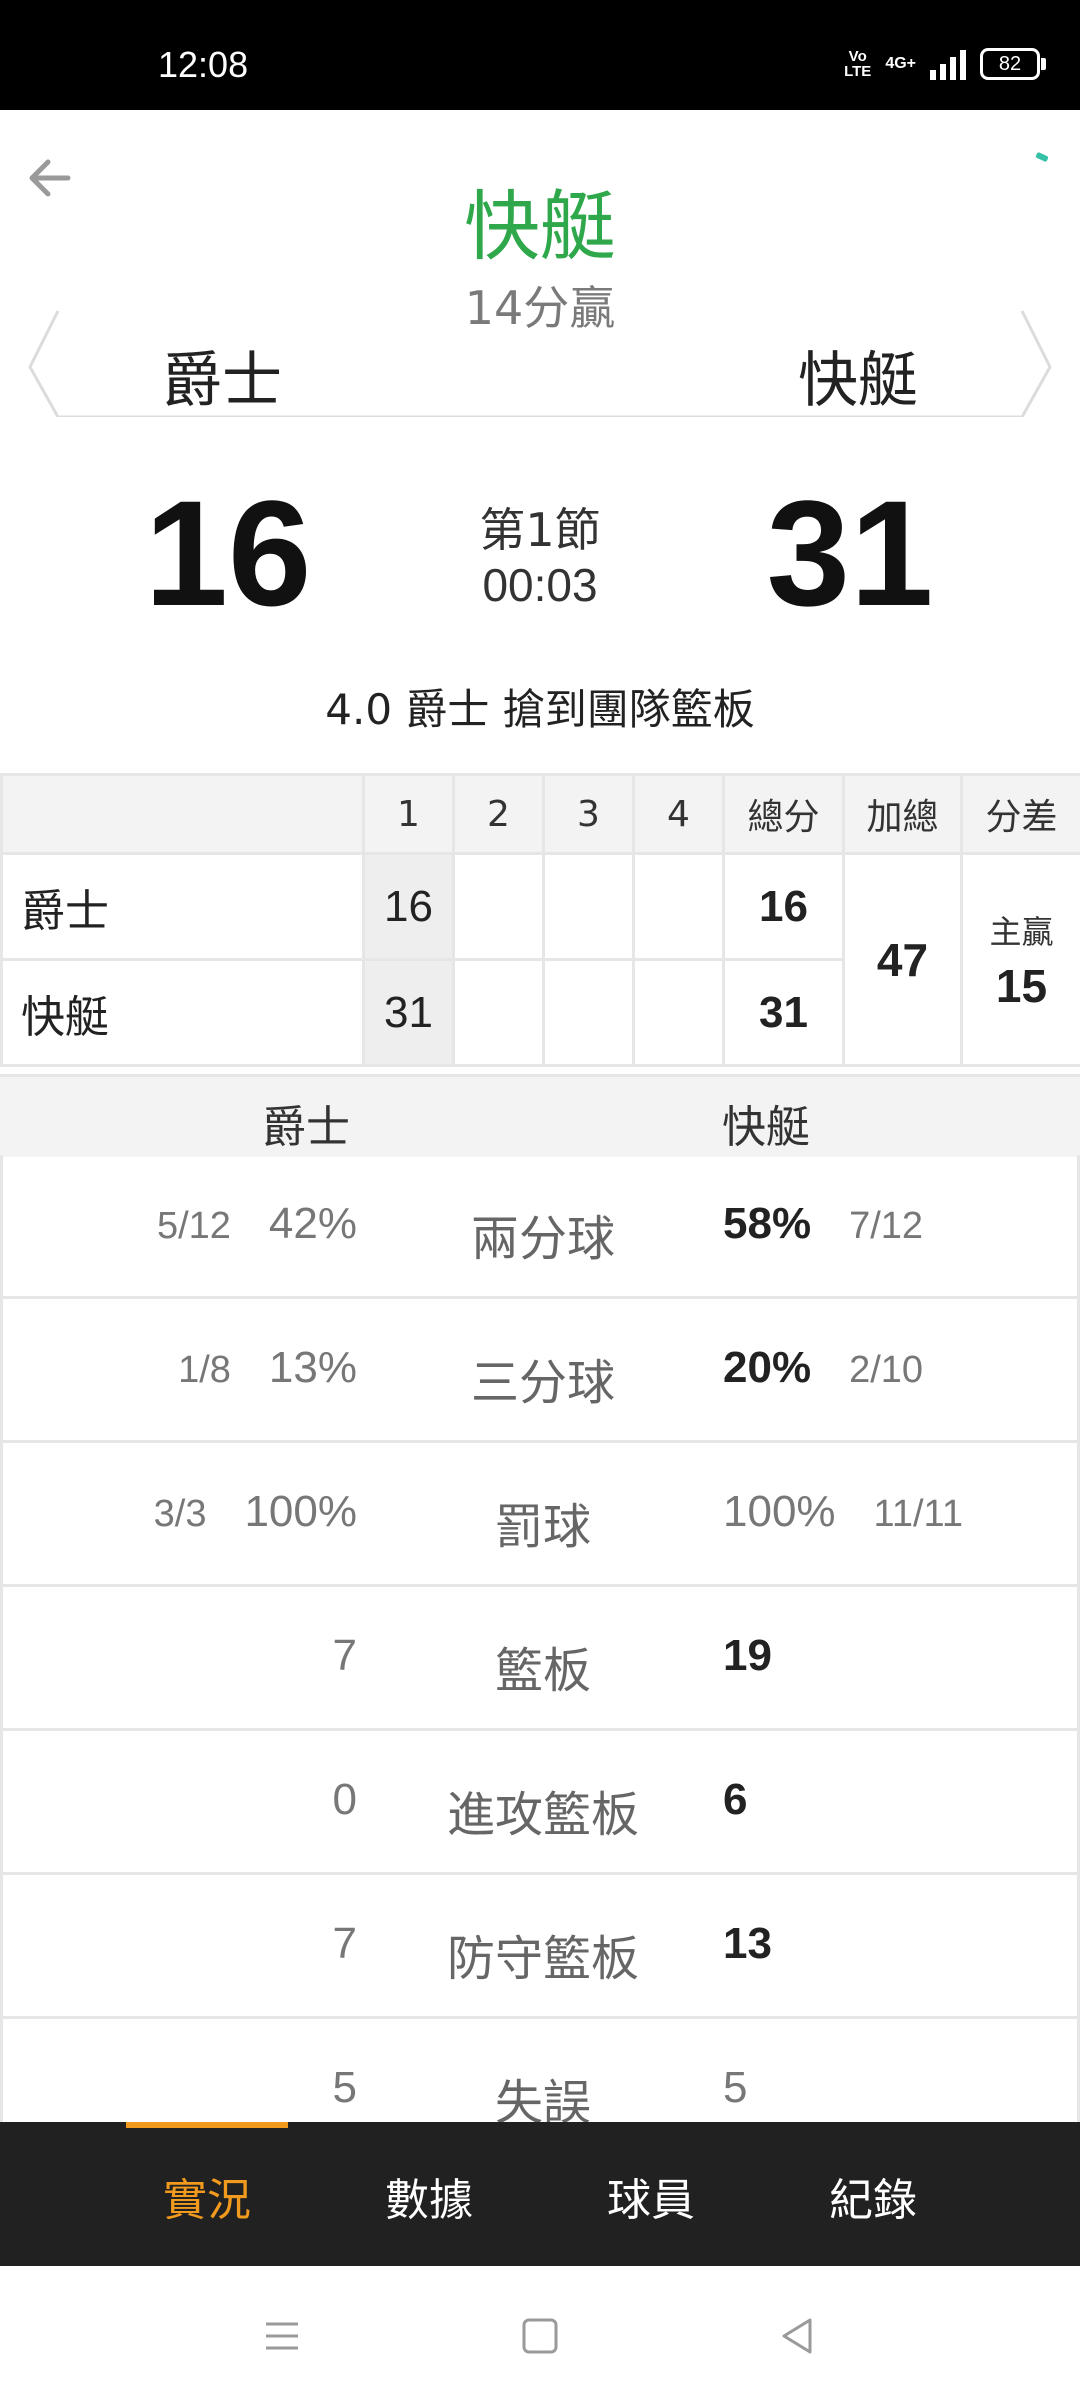 Image resolution: width=1080 pixels, height=2400 pixels. I want to click on stats-header: 爵士 快艇, so click(540, 1115).